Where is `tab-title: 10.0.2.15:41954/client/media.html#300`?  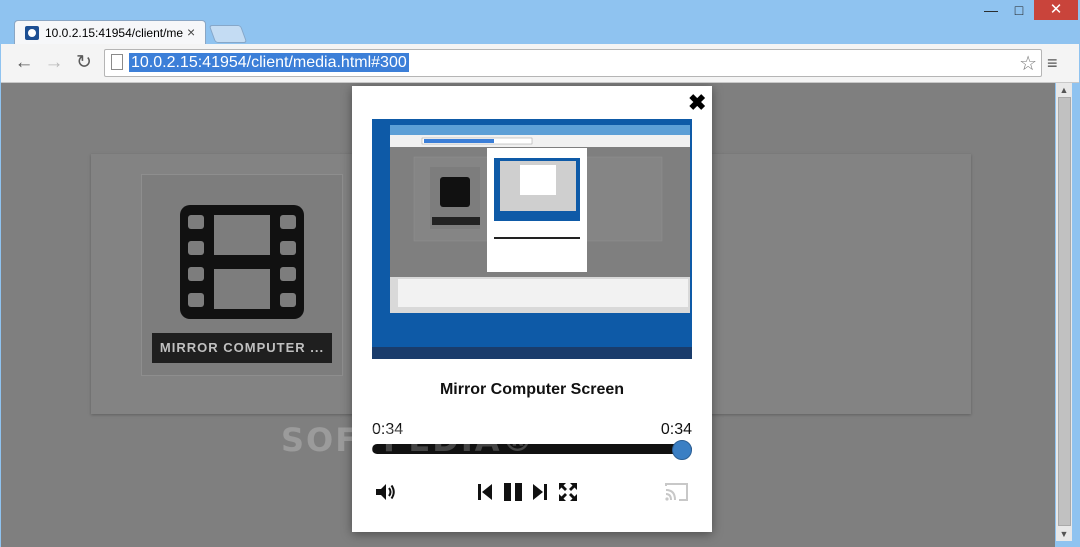
tab-title: 10.0.2.15:41954/client/media.html#300 is located at coordinates (114, 33).